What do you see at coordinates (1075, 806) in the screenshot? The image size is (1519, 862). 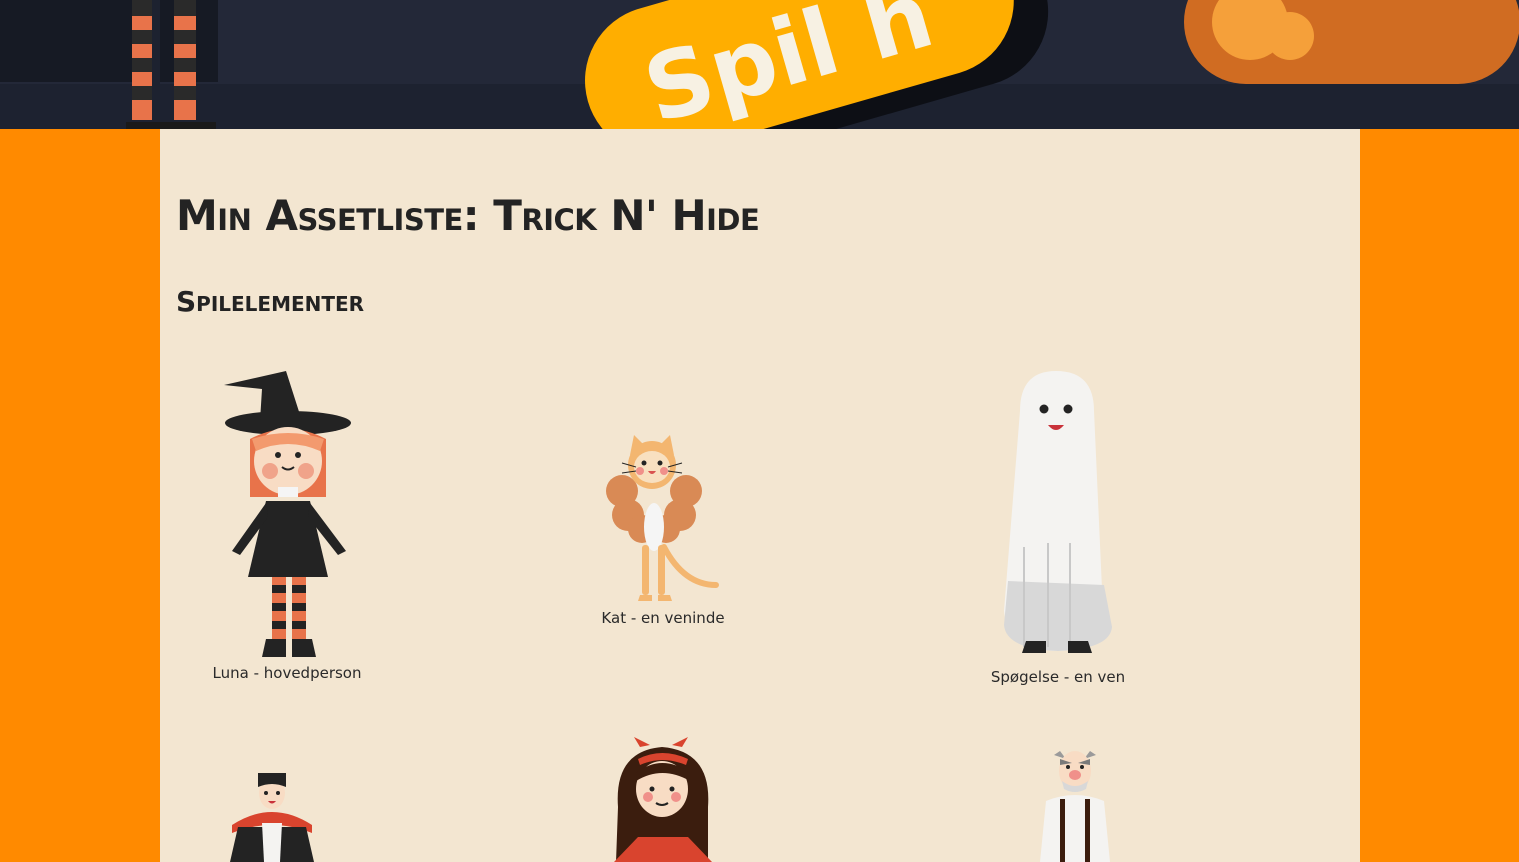 I see `old-man-icon` at bounding box center [1075, 806].